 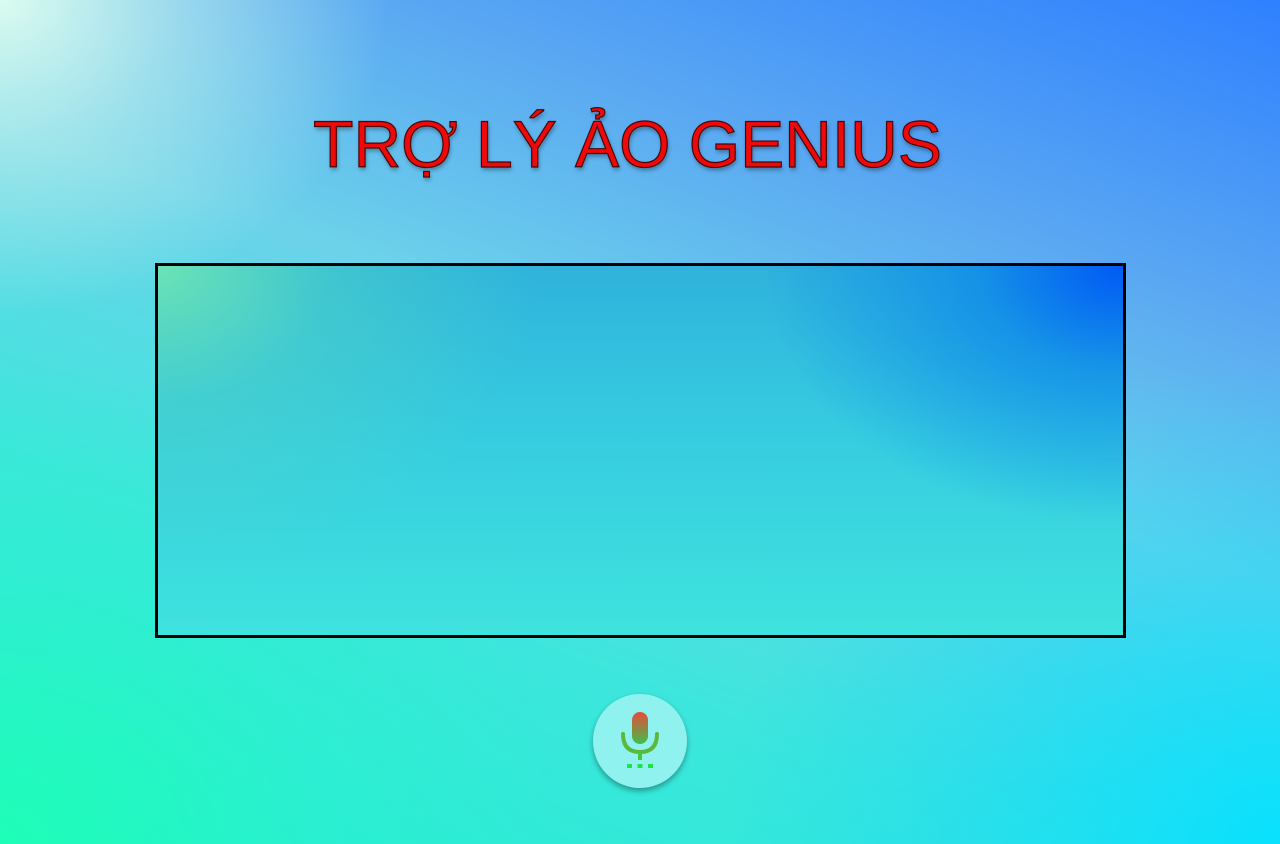 I want to click on microphone-icon, so click(x=640, y=740).